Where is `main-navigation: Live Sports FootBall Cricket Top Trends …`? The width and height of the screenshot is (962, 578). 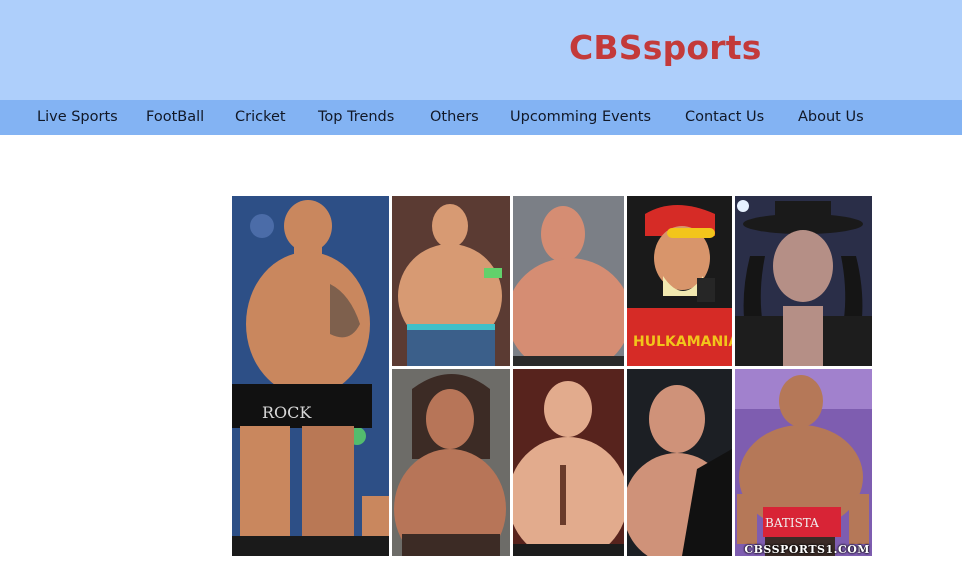 main-navigation: Live Sports FootBall Cricket Top Trends … is located at coordinates (481, 117).